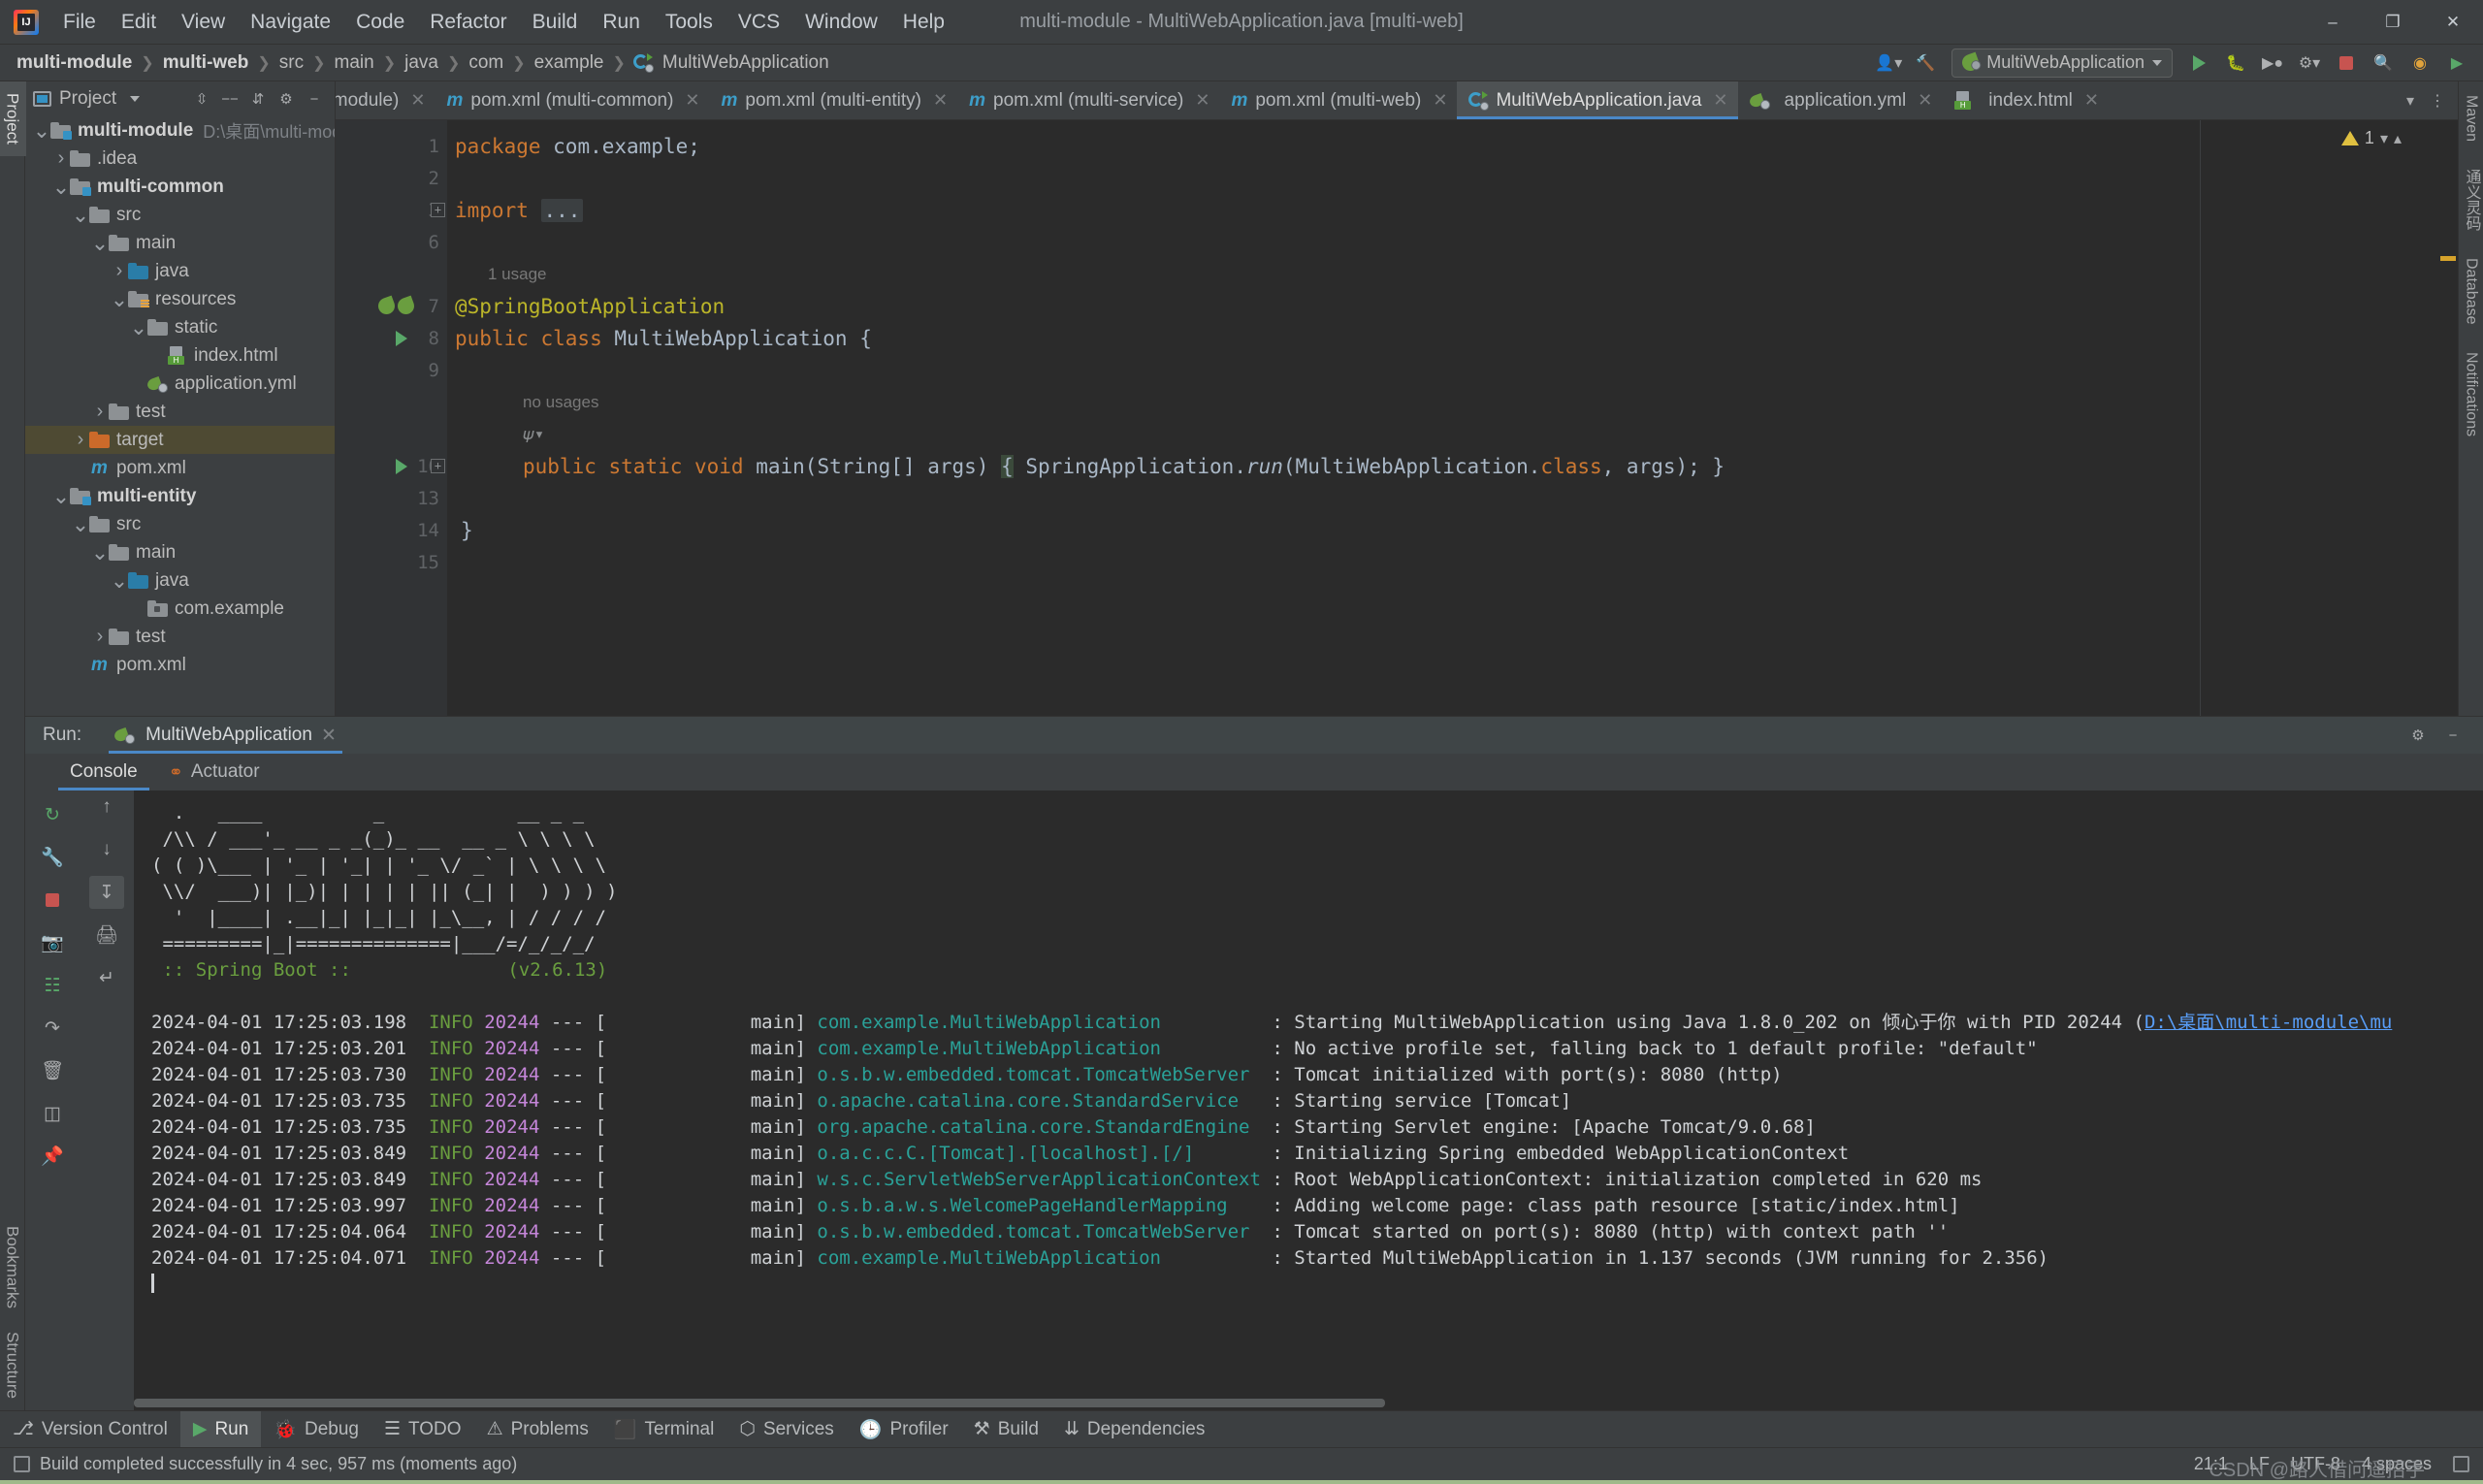 Image resolution: width=2483 pixels, height=1484 pixels. Describe the element at coordinates (204, 22) in the screenshot. I see `menu-view: View` at that location.